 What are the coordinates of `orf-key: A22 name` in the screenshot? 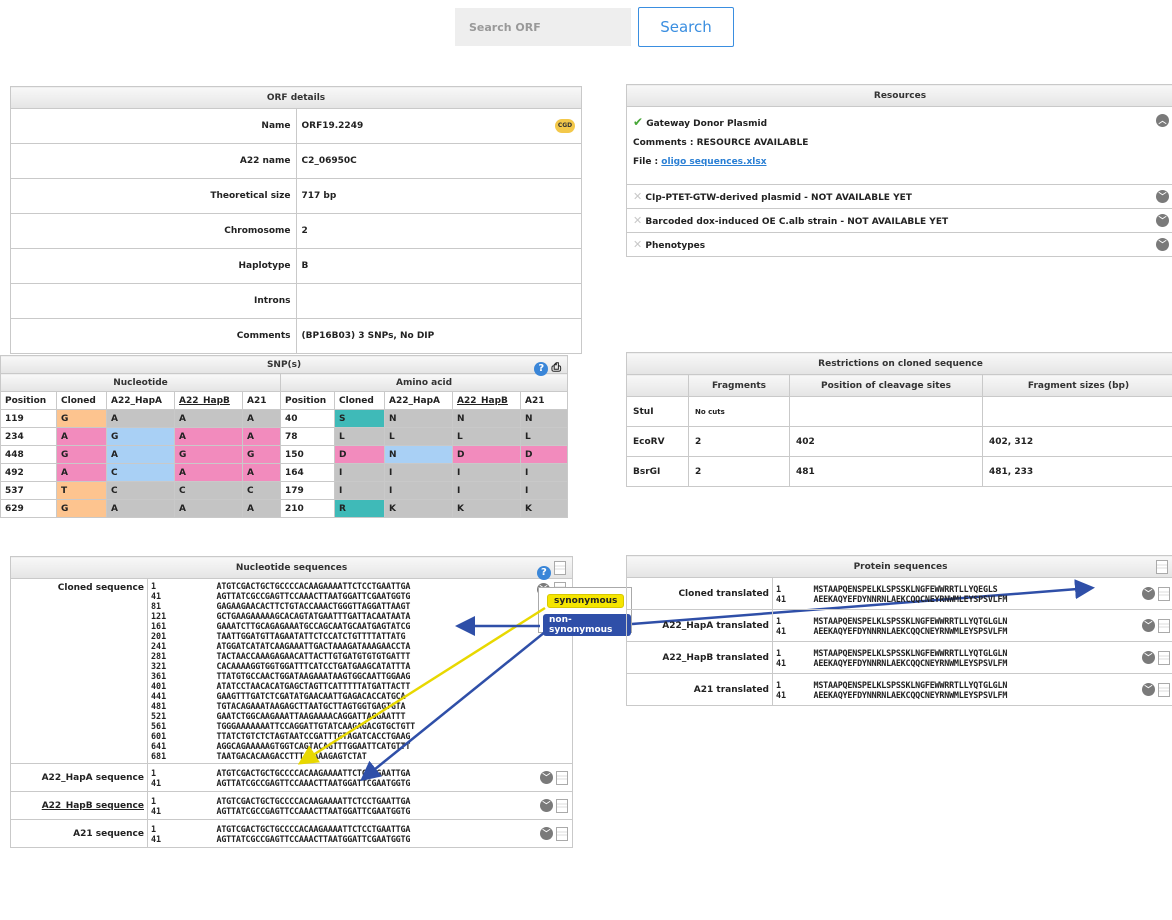 It's located at (153, 161).